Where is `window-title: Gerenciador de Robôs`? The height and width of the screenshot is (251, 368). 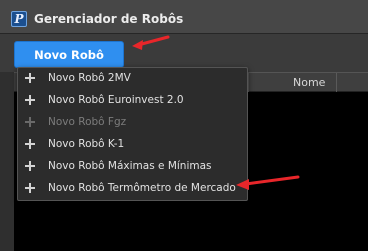 window-title: Gerenciador de Robôs is located at coordinates (109, 19).